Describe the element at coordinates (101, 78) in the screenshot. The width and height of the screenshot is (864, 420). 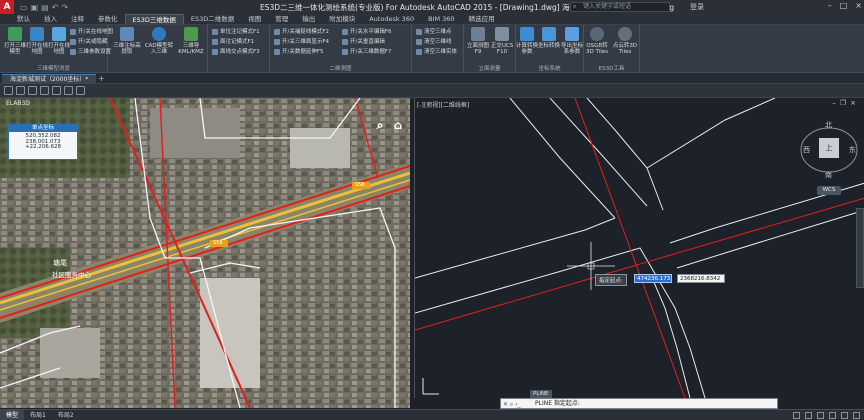
I see `new-tab-icon: +` at that location.